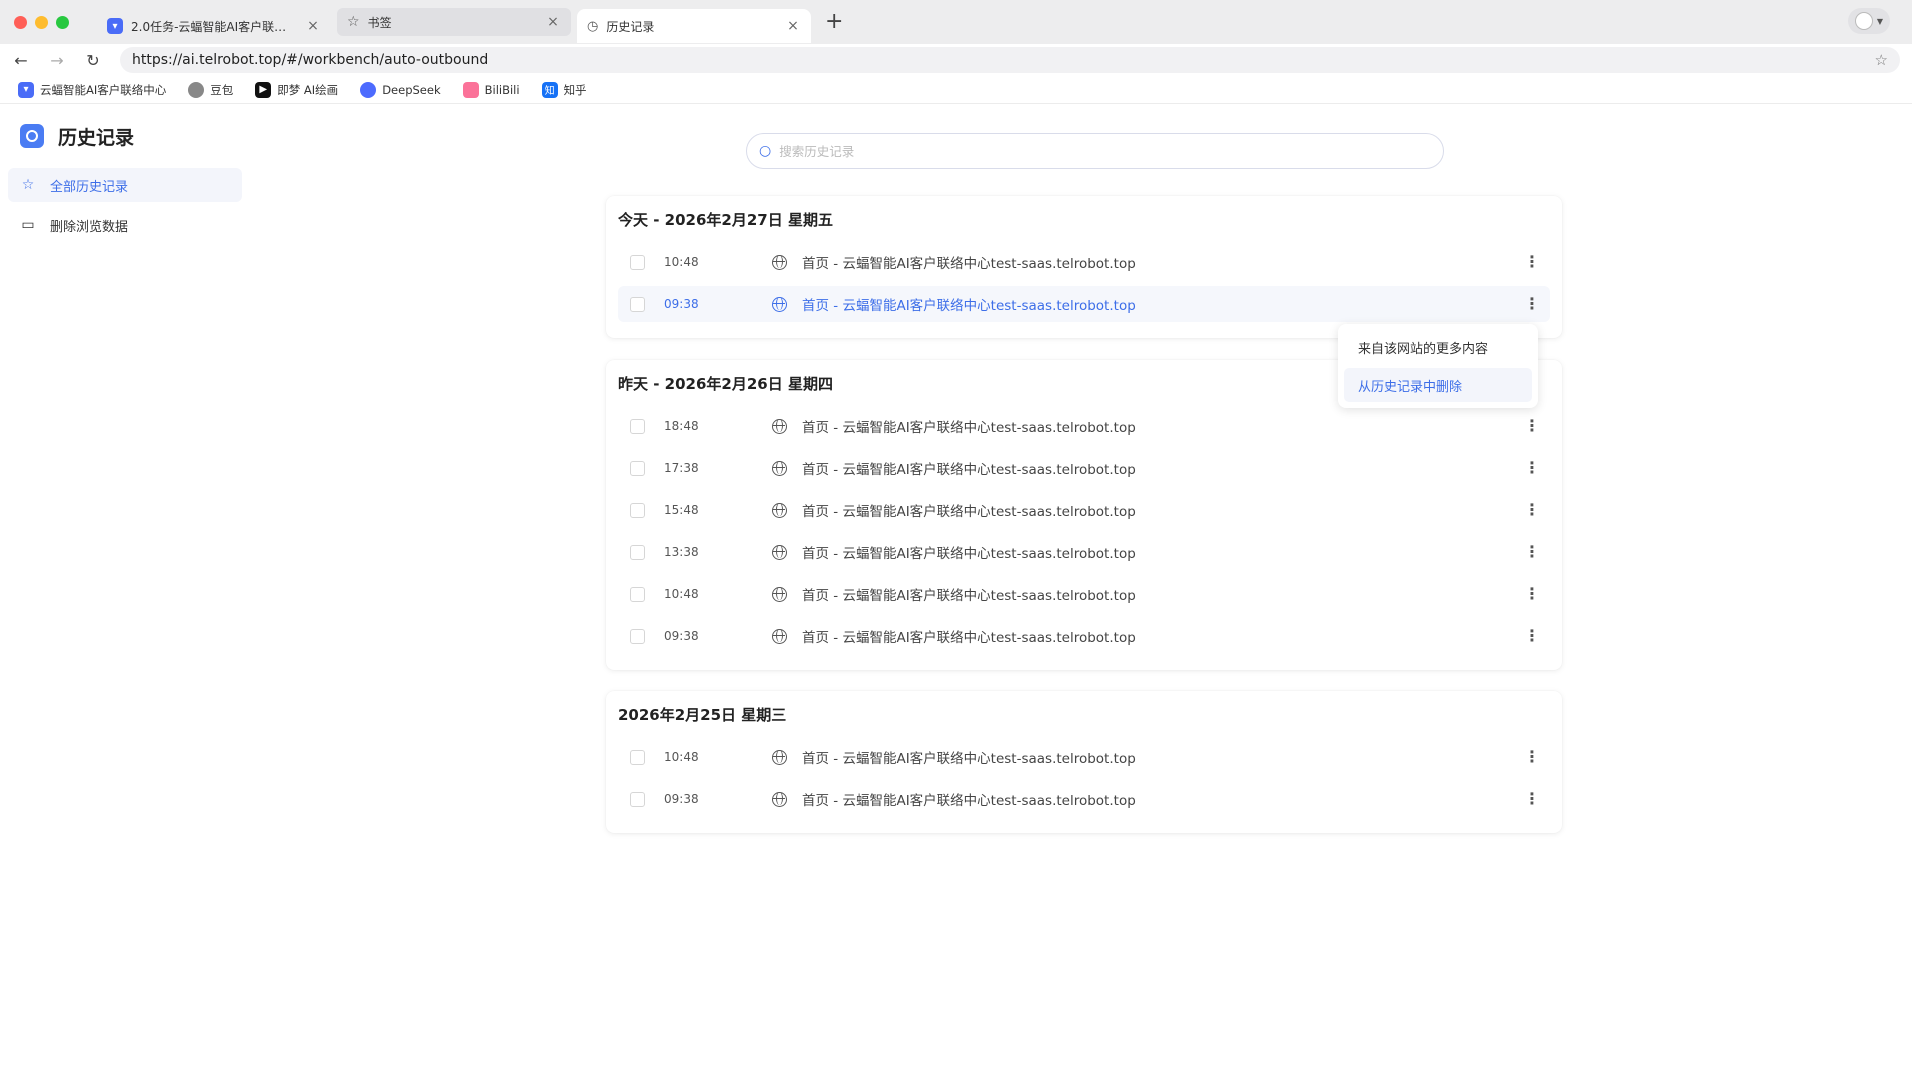 Image resolution: width=1912 pixels, height=1076 pixels. Describe the element at coordinates (62, 22) in the screenshot. I see `maximize-window-button` at that location.